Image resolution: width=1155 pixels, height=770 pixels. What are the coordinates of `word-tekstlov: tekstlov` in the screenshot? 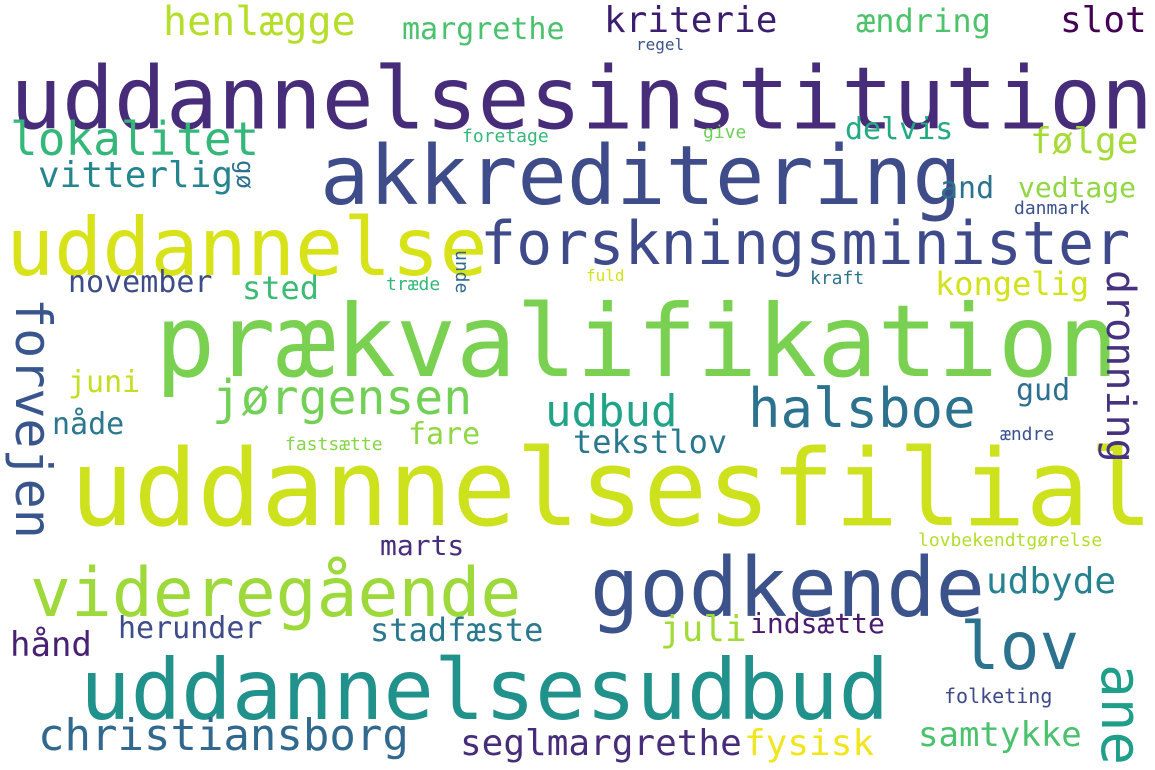 It's located at (650, 442).